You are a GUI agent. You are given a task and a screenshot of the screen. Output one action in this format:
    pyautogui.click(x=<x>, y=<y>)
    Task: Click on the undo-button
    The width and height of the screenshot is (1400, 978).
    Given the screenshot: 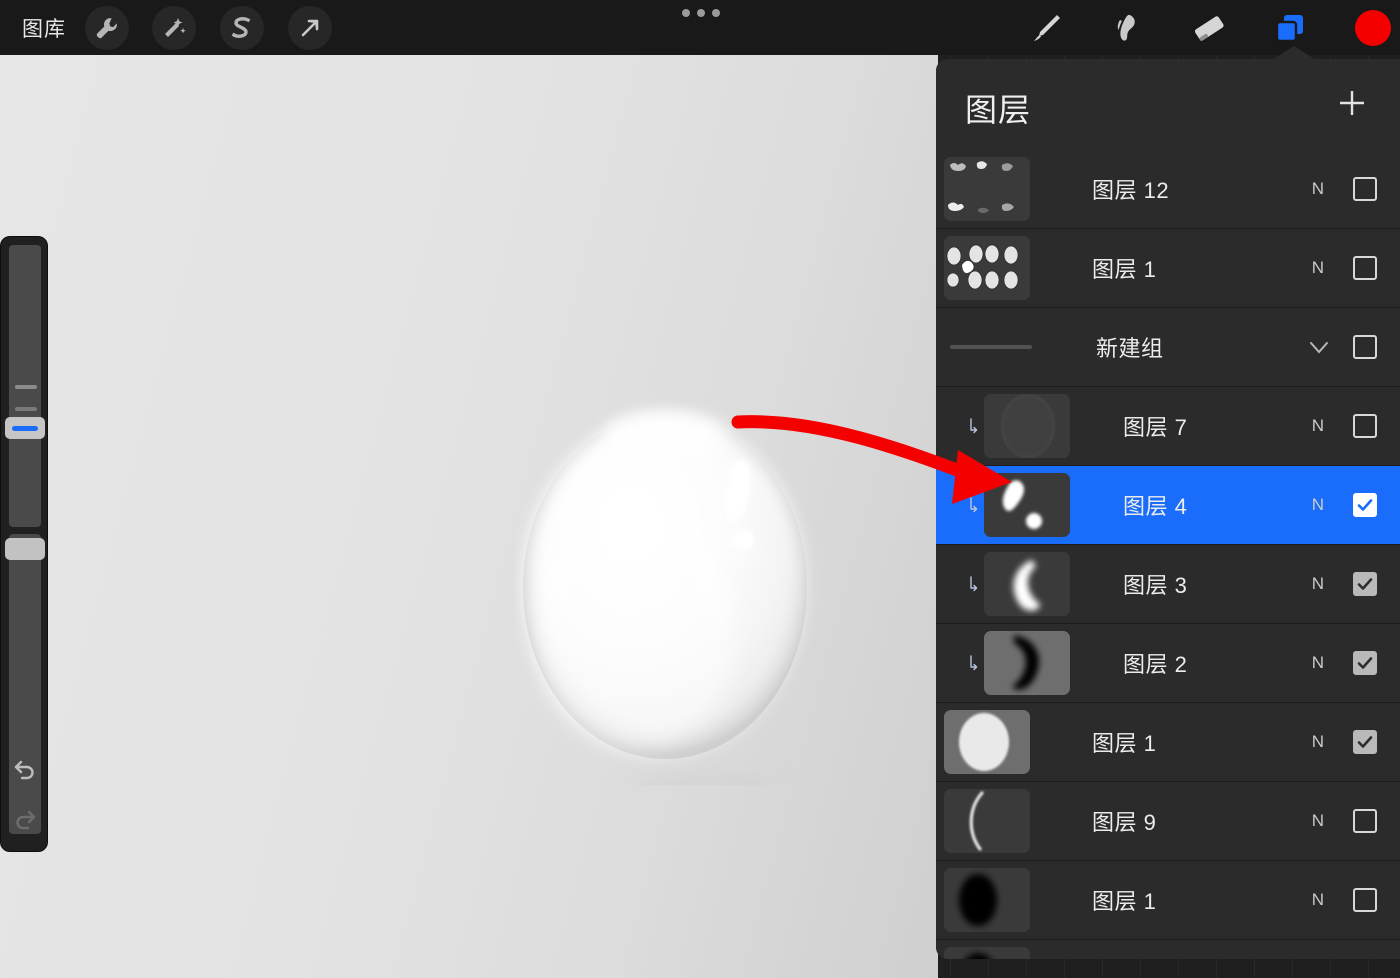 What is the action you would take?
    pyautogui.click(x=25, y=769)
    